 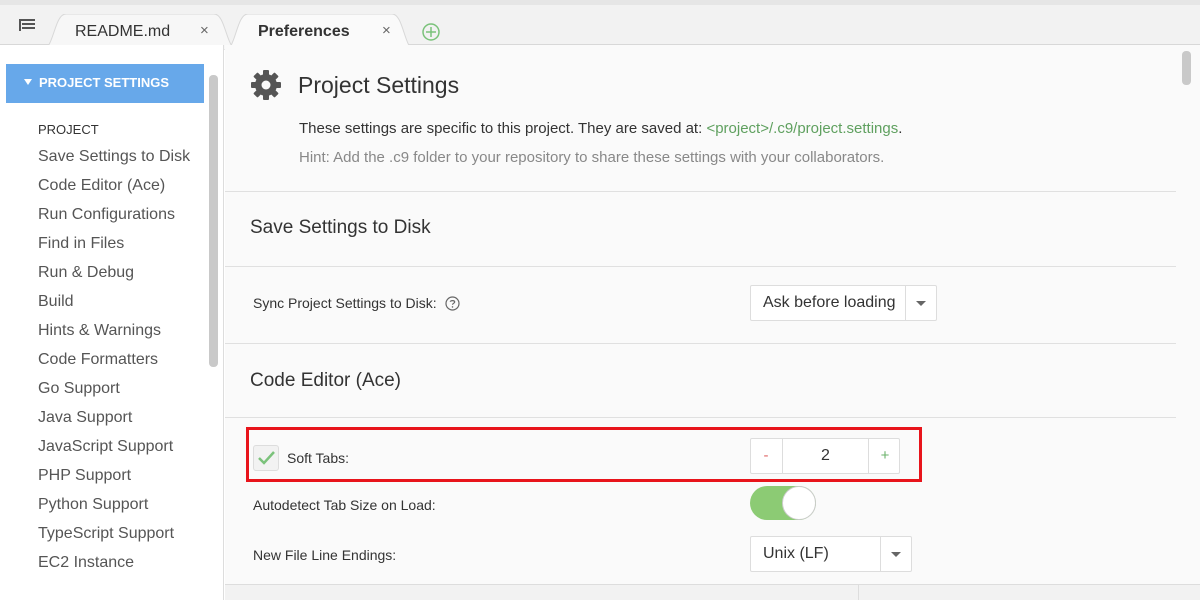 What do you see at coordinates (120, 272) in the screenshot?
I see `sidebar-item-run-debug: Run & Debug` at bounding box center [120, 272].